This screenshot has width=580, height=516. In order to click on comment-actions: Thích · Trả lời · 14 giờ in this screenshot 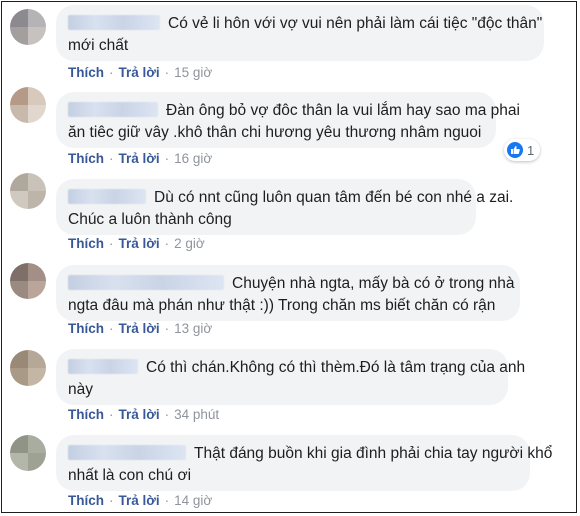, I will do `click(140, 500)`.